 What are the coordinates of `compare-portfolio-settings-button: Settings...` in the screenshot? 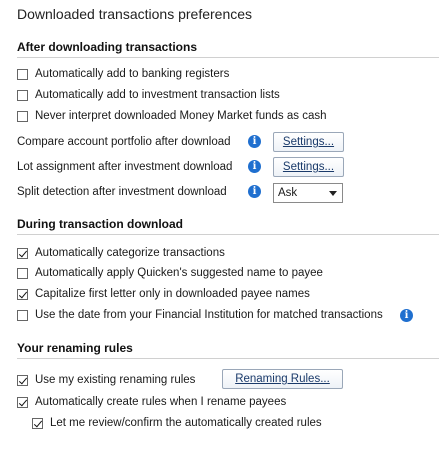 It's located at (308, 142).